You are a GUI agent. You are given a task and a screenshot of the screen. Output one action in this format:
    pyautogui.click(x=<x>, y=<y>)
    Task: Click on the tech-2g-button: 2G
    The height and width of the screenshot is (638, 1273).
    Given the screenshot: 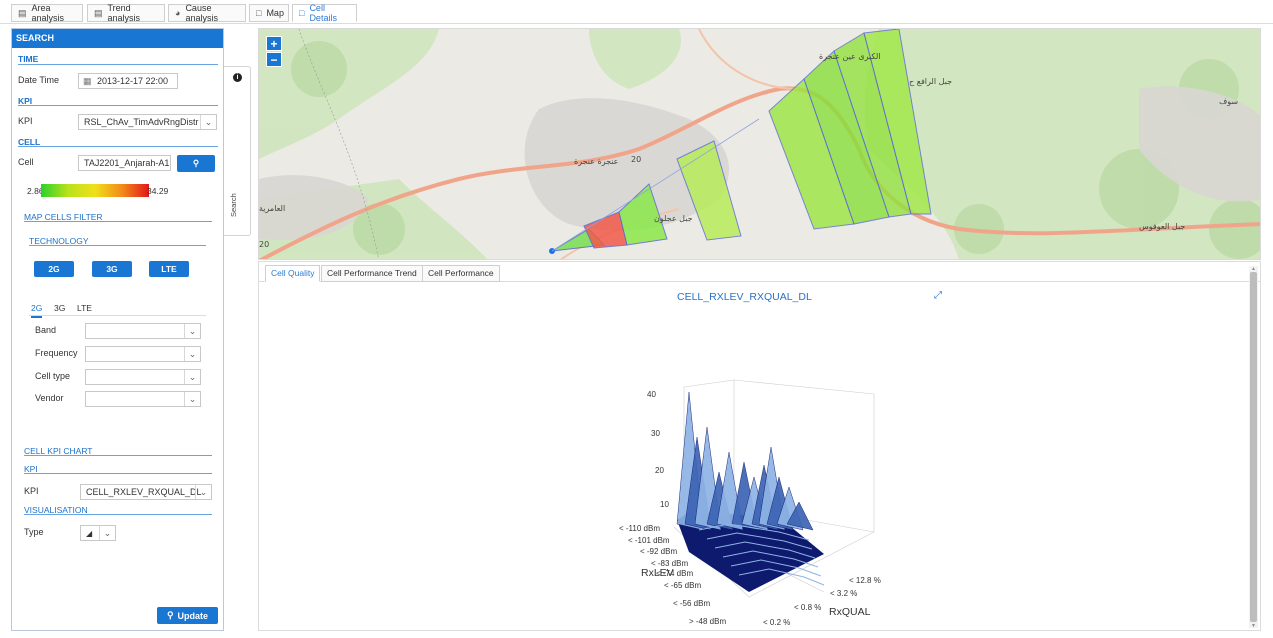 What is the action you would take?
    pyautogui.click(x=54, y=269)
    